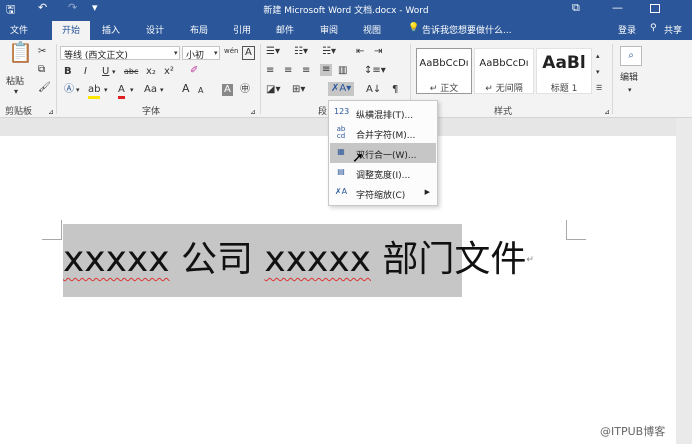 The image size is (692, 444). What do you see at coordinates (155, 29) in the screenshot?
I see `tab-design: 设计` at bounding box center [155, 29].